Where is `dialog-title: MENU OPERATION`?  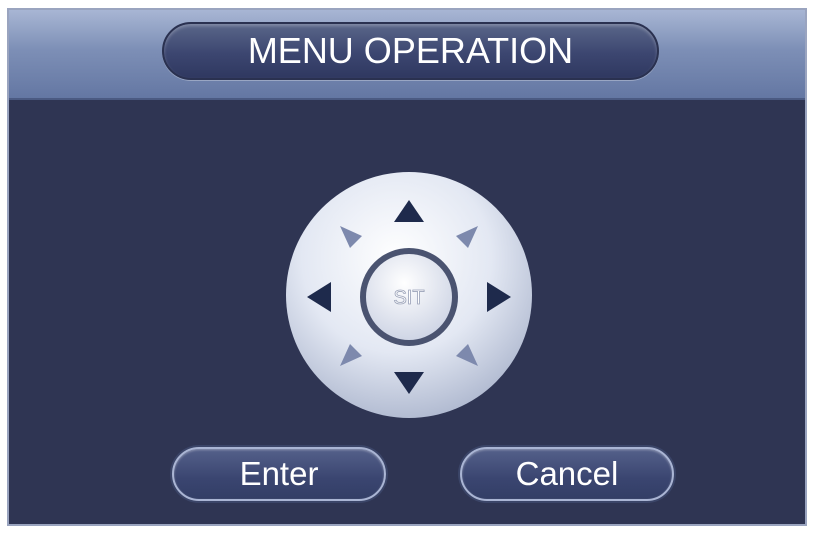 dialog-title: MENU OPERATION is located at coordinates (410, 50).